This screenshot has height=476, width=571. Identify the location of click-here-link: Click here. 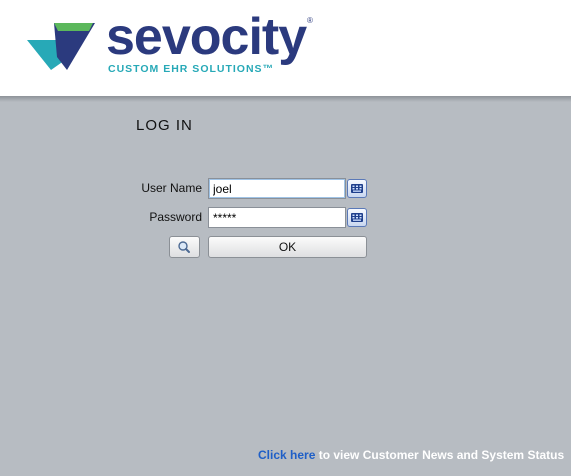
(286, 455).